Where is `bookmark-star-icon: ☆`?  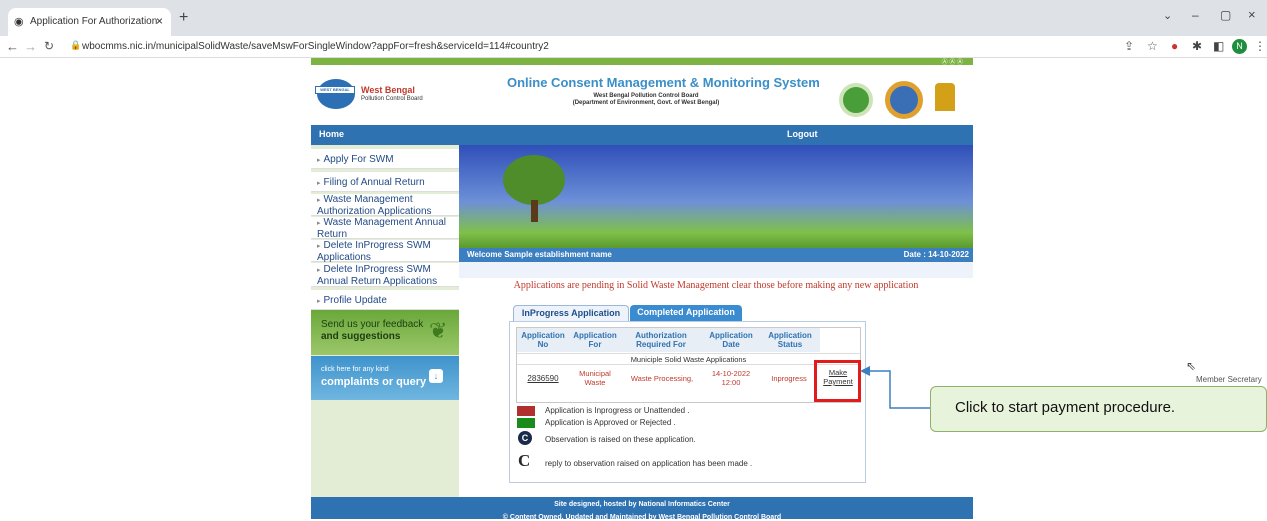 bookmark-star-icon: ☆ is located at coordinates (1152, 46).